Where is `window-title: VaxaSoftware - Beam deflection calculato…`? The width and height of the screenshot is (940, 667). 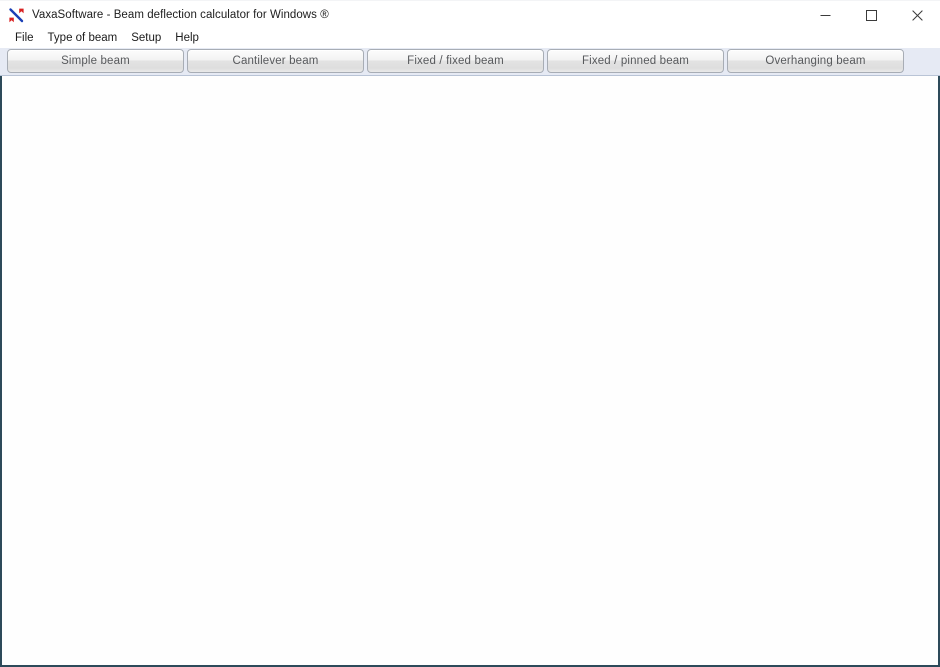
window-title: VaxaSoftware - Beam deflection calculato… is located at coordinates (180, 15).